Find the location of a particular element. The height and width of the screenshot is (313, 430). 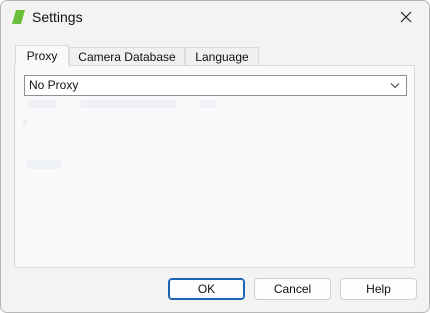

proxy-mode-value: No Proxy is located at coordinates (54, 85).